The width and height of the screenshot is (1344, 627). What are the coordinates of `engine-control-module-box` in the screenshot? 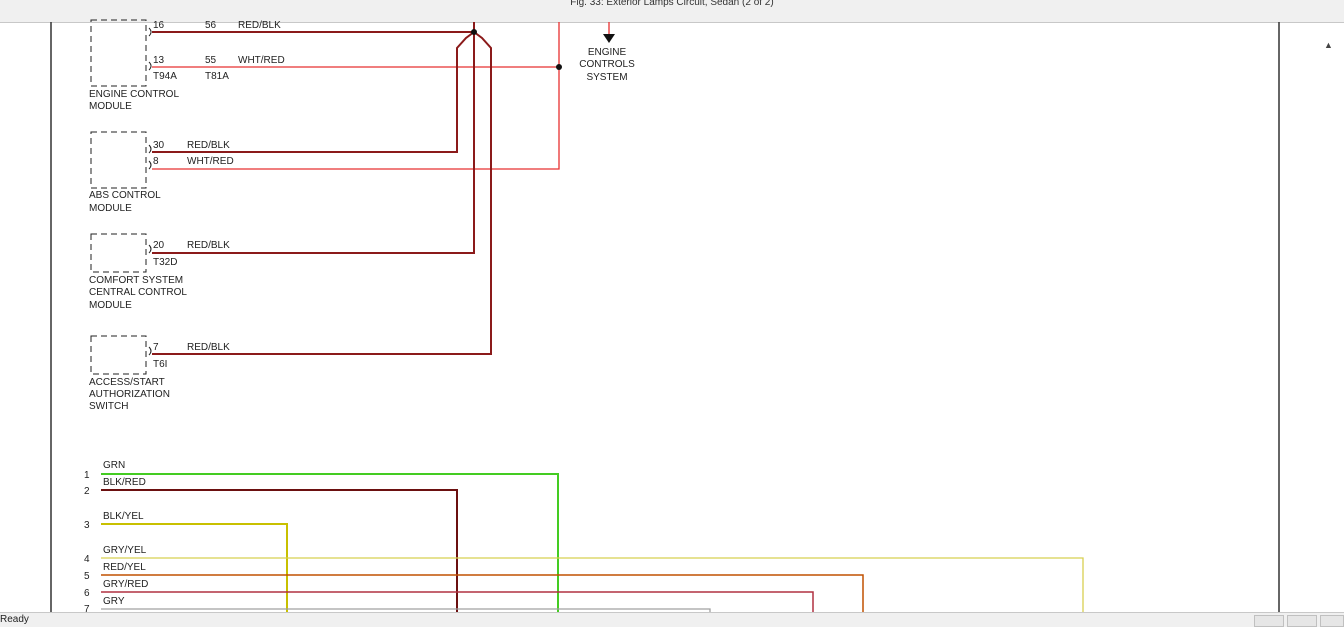 It's located at (118, 53).